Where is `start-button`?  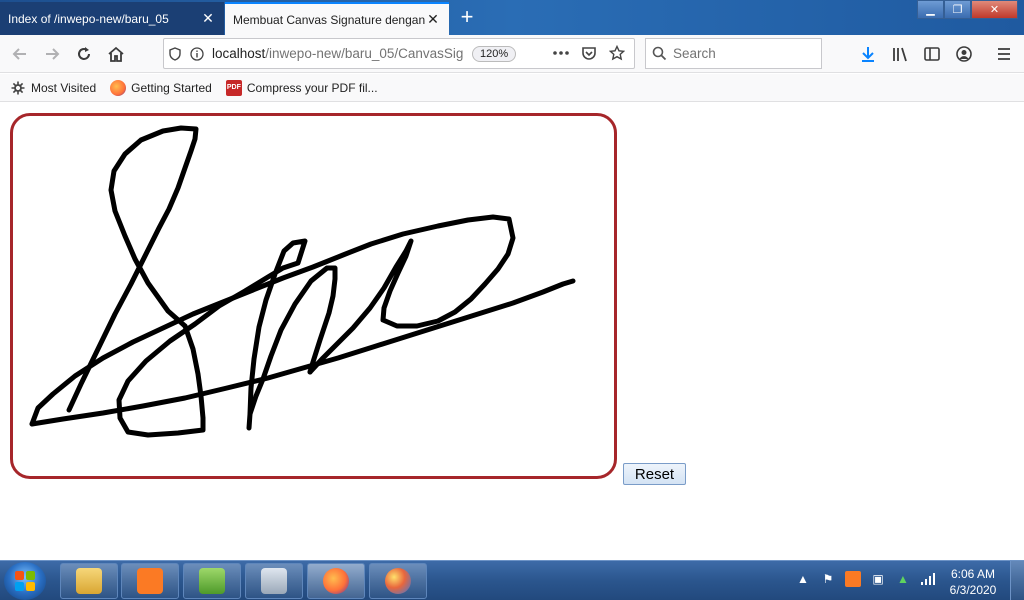 start-button is located at coordinates (25, 581).